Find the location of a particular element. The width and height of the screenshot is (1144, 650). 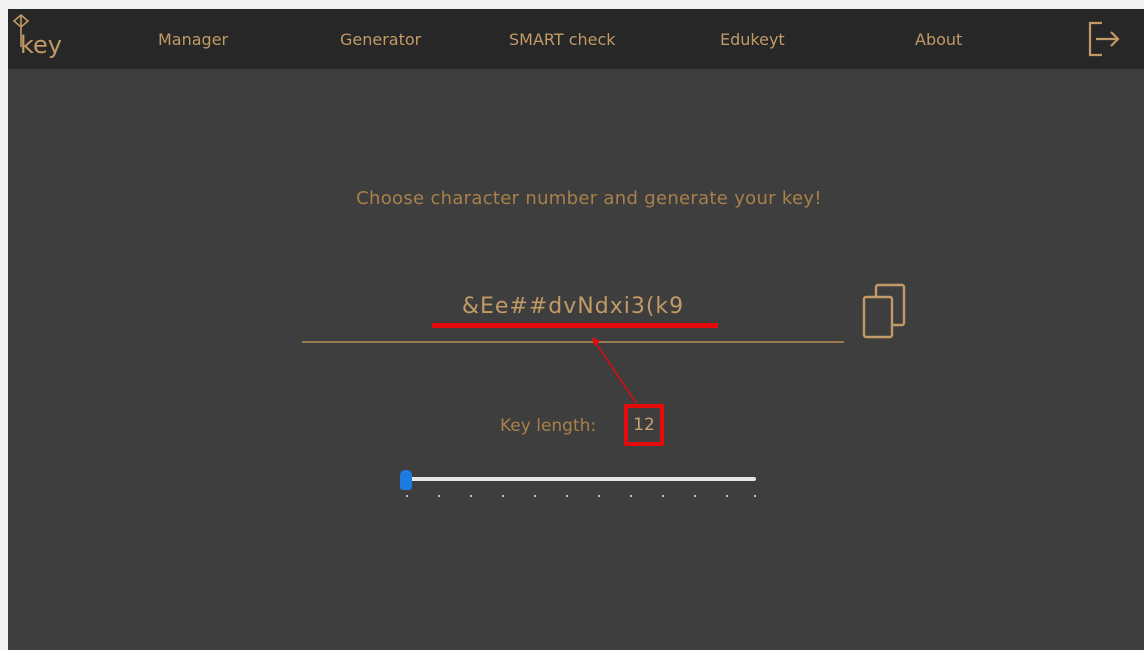

logout-icon is located at coordinates (1104, 39).